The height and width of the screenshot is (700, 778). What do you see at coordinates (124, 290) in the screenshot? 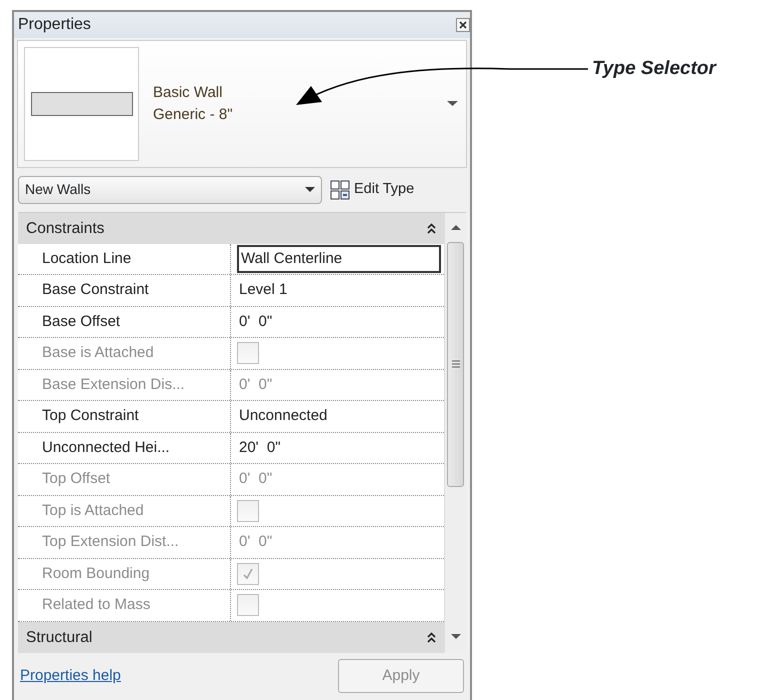
I see `property-label: Base Constraint` at bounding box center [124, 290].